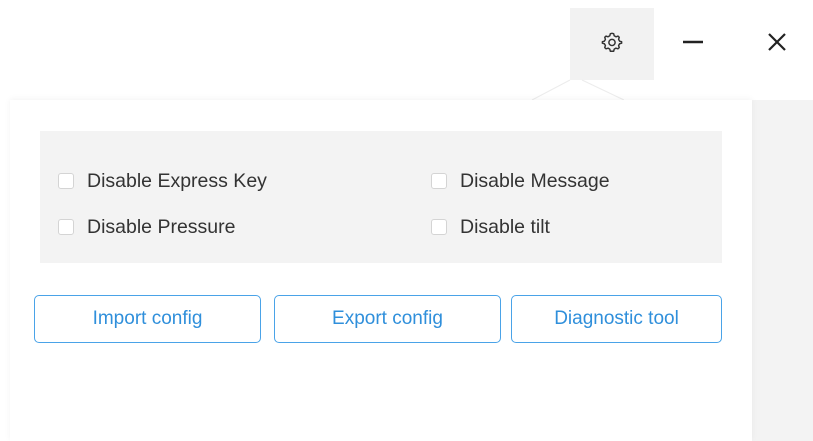 Image resolution: width=813 pixels, height=441 pixels. What do you see at coordinates (535, 180) in the screenshot?
I see `option-label: Disable Message` at bounding box center [535, 180].